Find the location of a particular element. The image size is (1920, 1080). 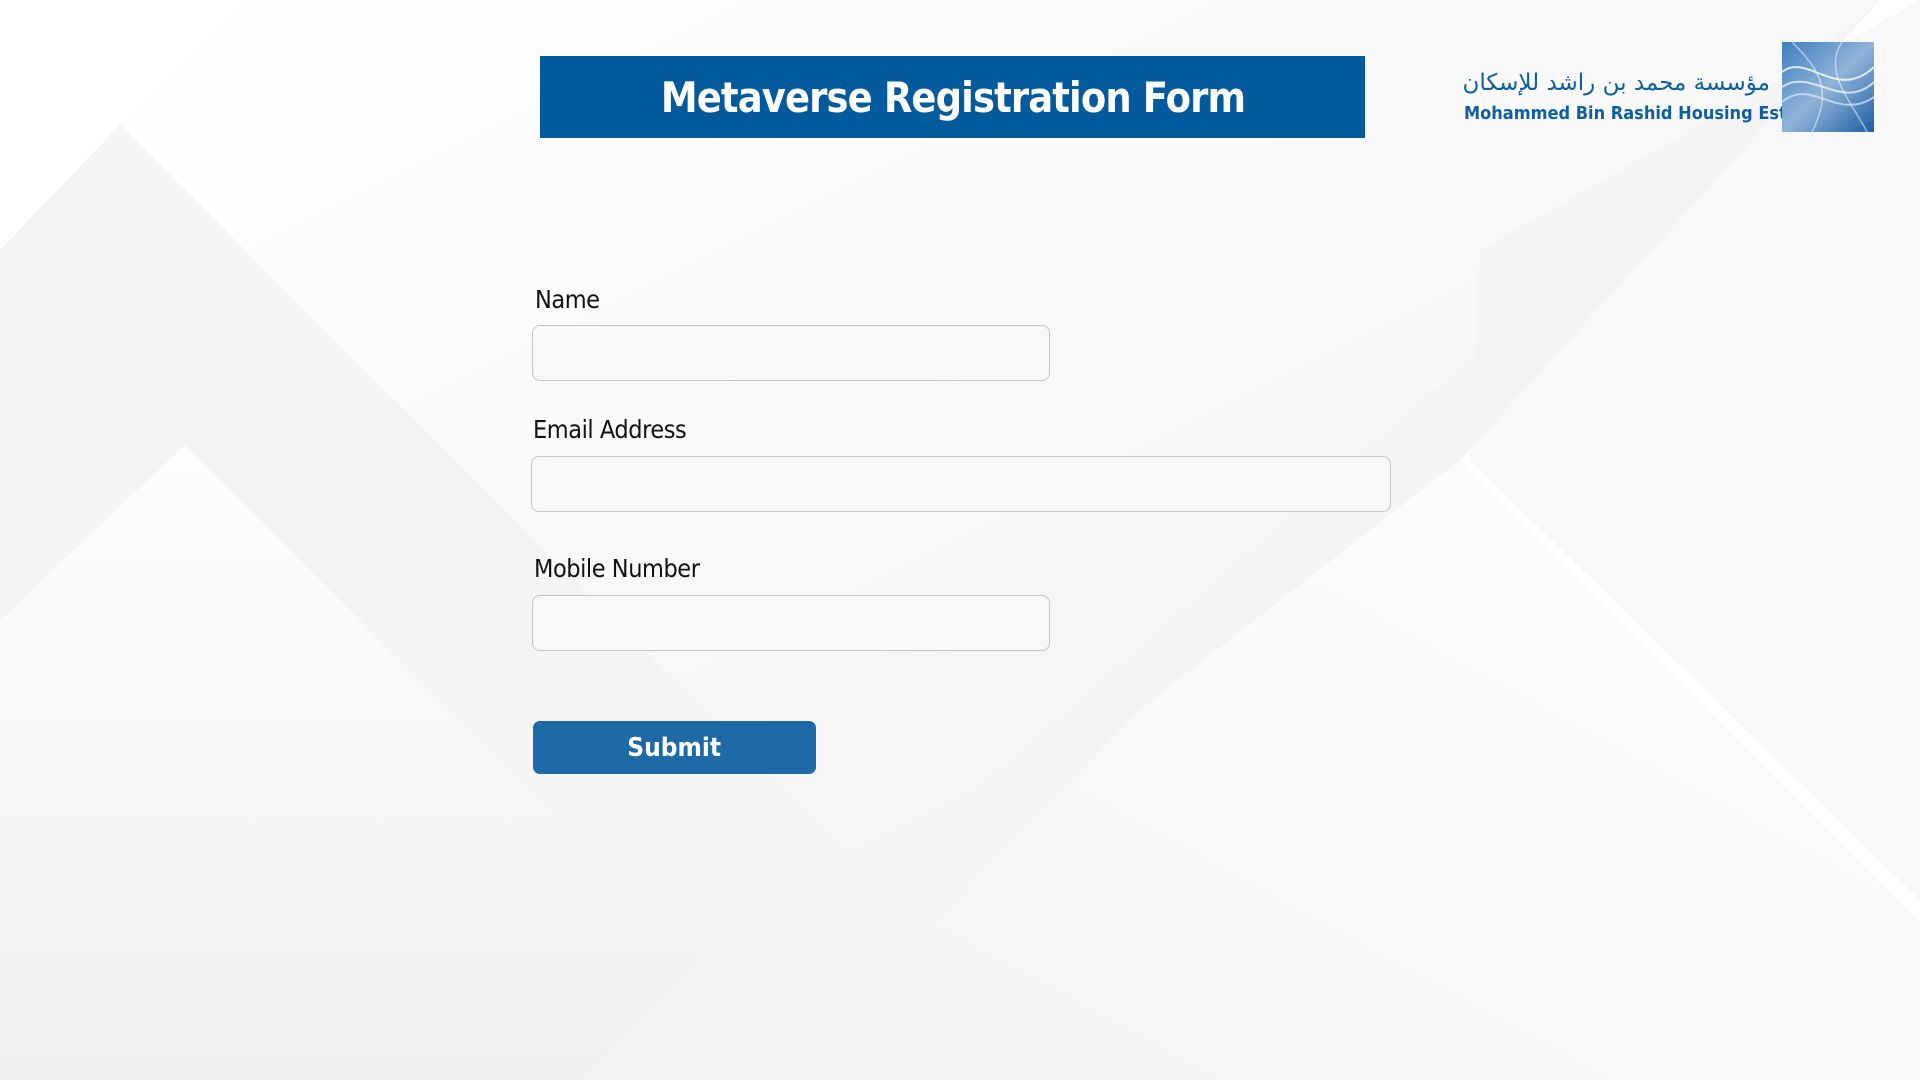

logo-english-name: Mohammed Bin Rashid Housing Est. is located at coordinates (1628, 113).